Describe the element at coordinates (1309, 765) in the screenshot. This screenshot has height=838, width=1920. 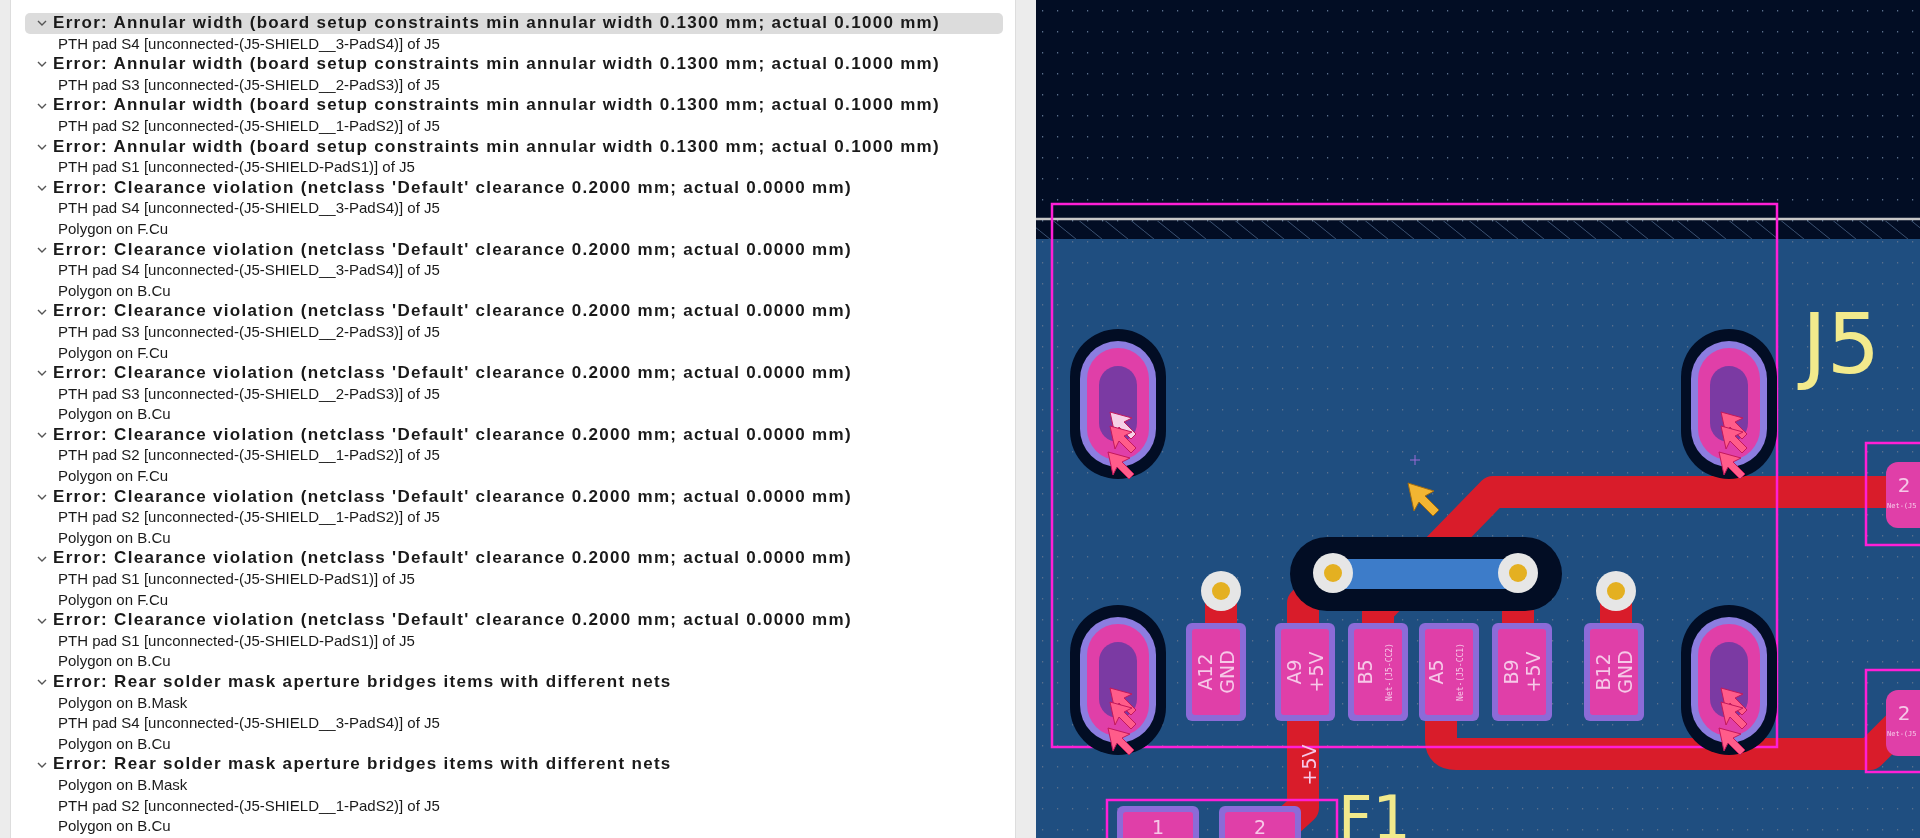
I see `trace-net-label: +5V` at that location.